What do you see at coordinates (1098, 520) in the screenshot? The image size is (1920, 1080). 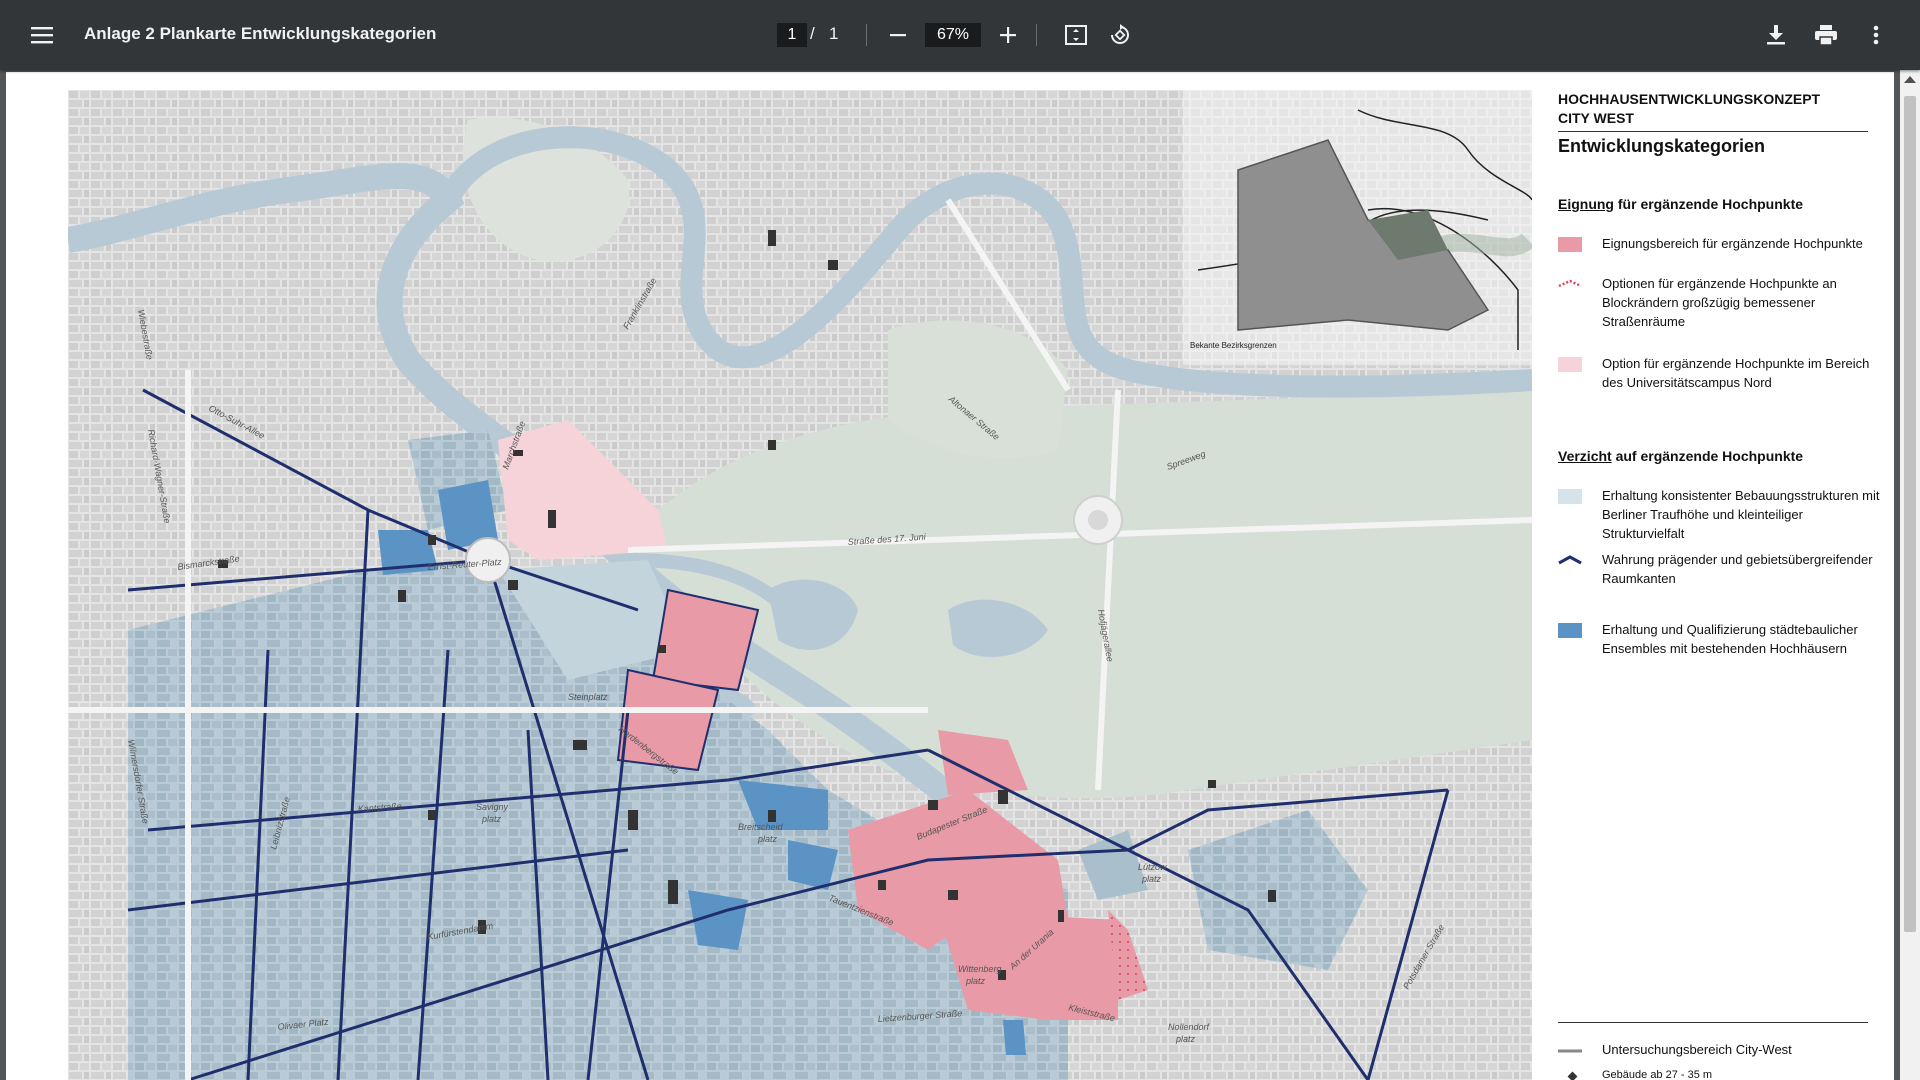 I see `victory-column` at bounding box center [1098, 520].